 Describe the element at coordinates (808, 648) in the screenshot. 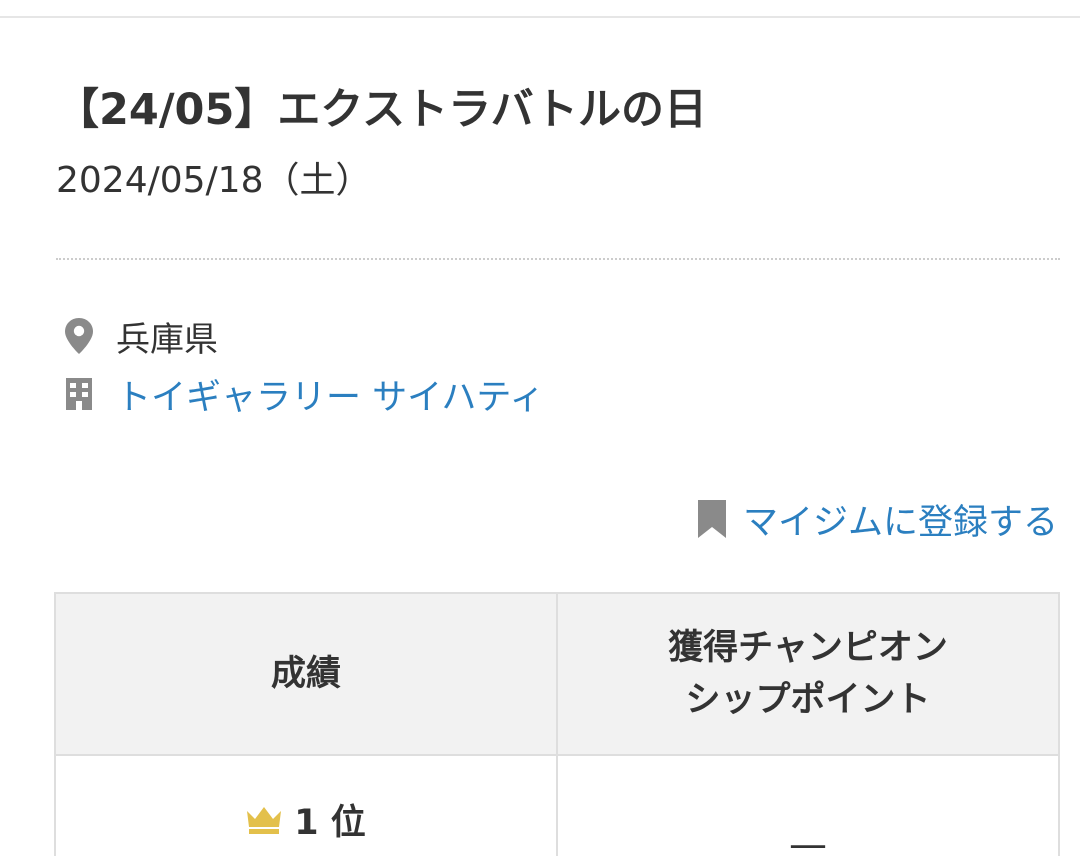

I see `points-header-line1: 獲得チャンピオン` at that location.